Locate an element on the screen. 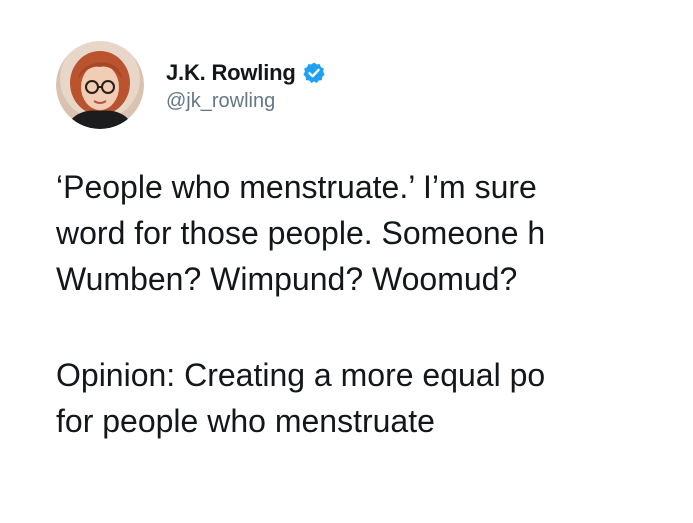 This screenshot has width=693, height=523. tweet-text-line: word for those people. Someone h is located at coordinates (301, 233).